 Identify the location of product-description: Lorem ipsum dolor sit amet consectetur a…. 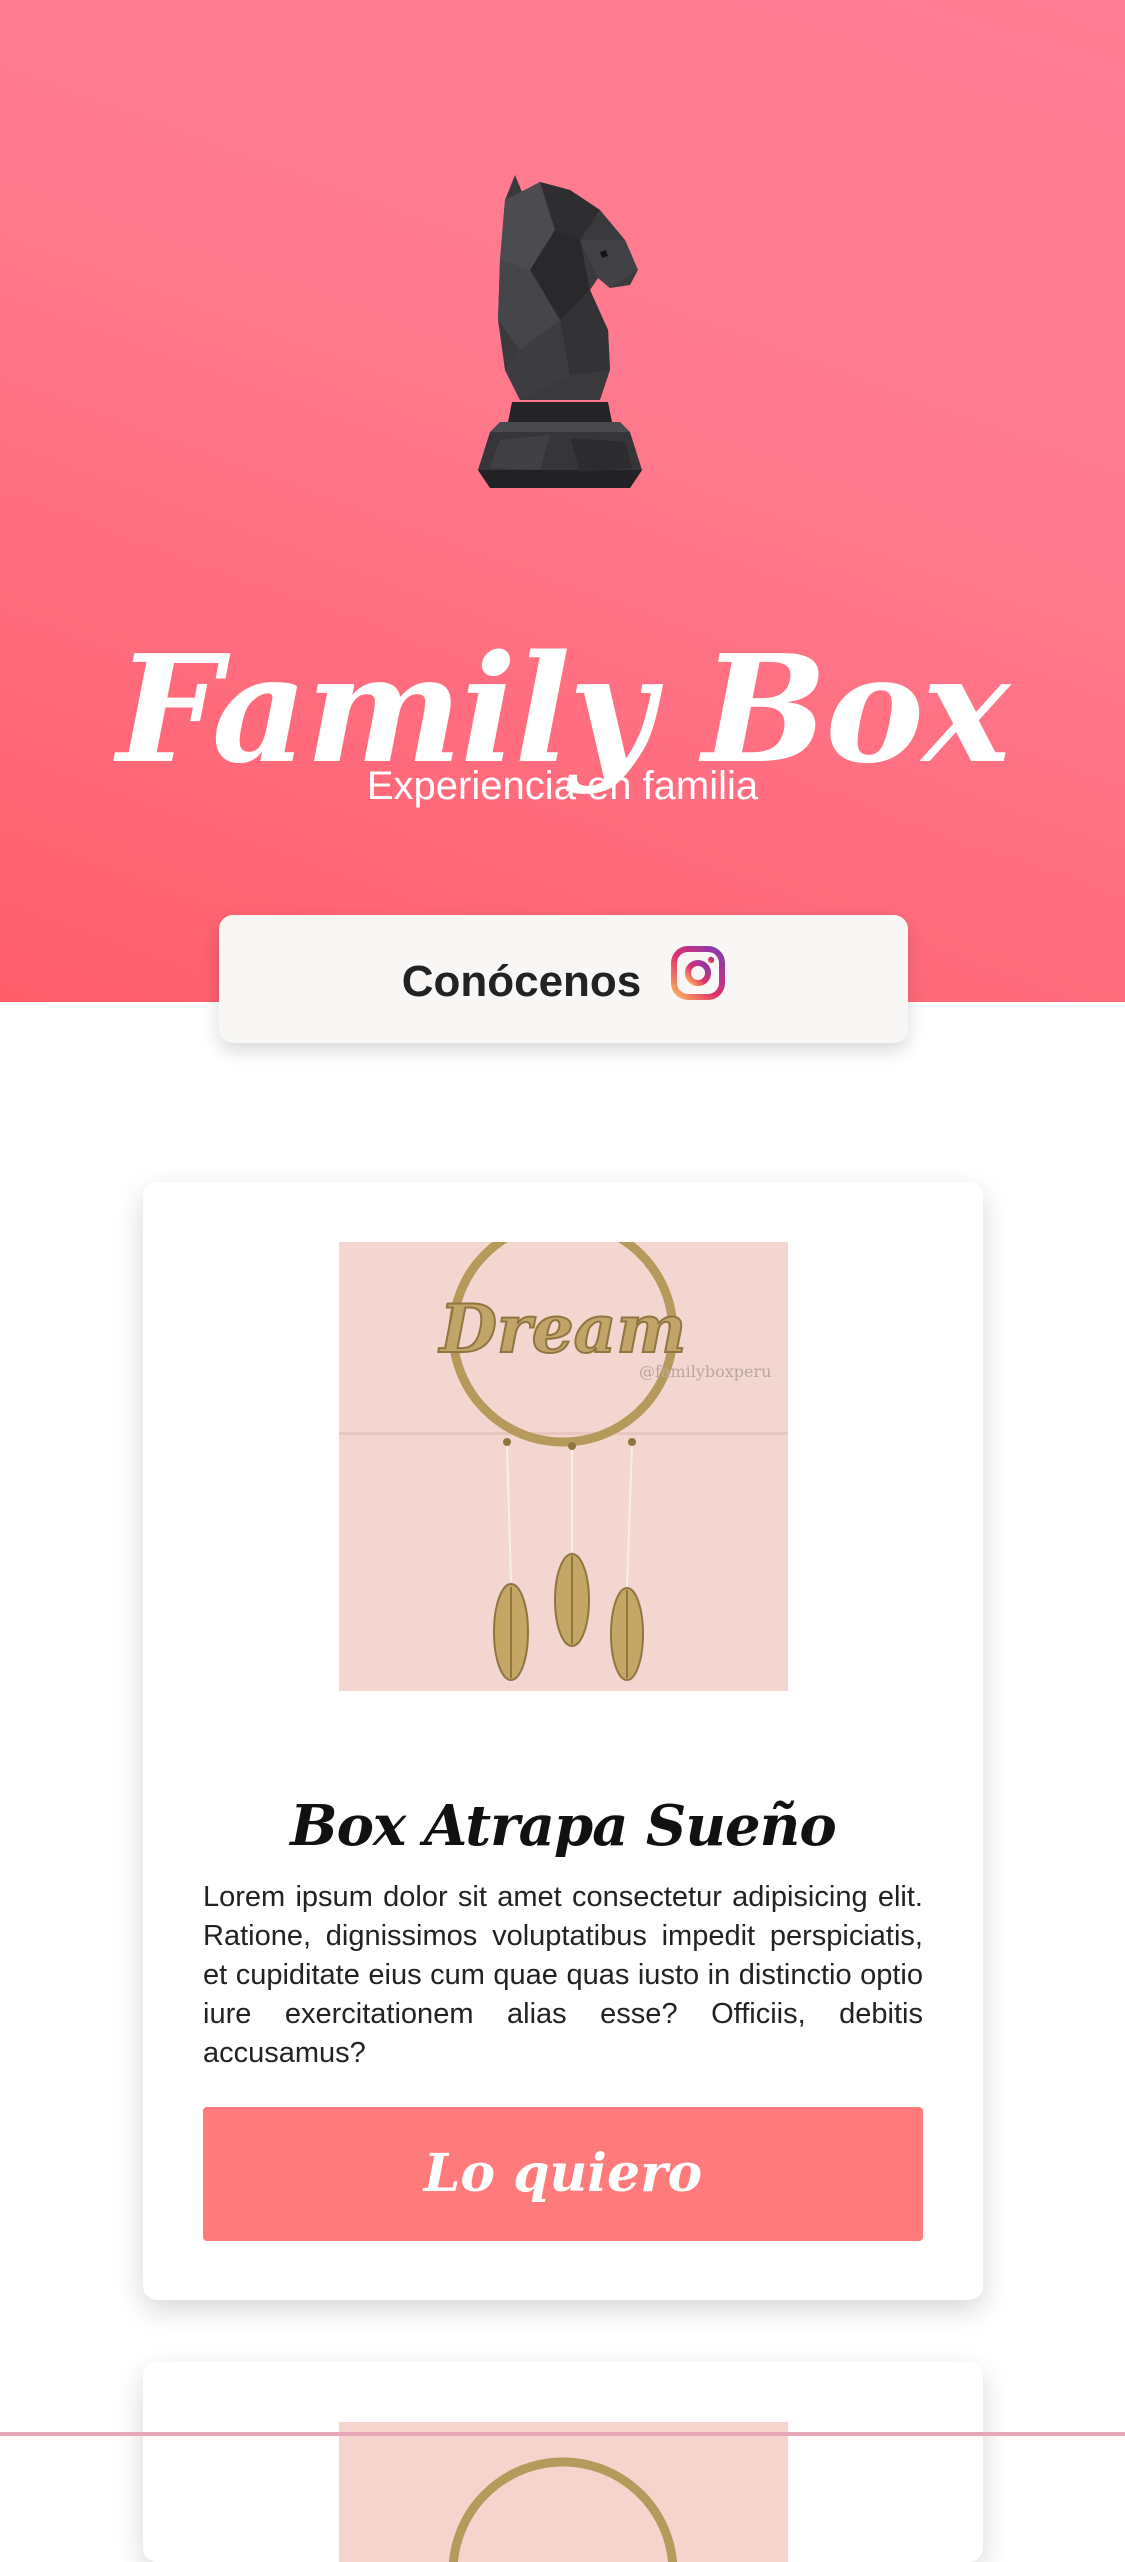
(563, 1975).